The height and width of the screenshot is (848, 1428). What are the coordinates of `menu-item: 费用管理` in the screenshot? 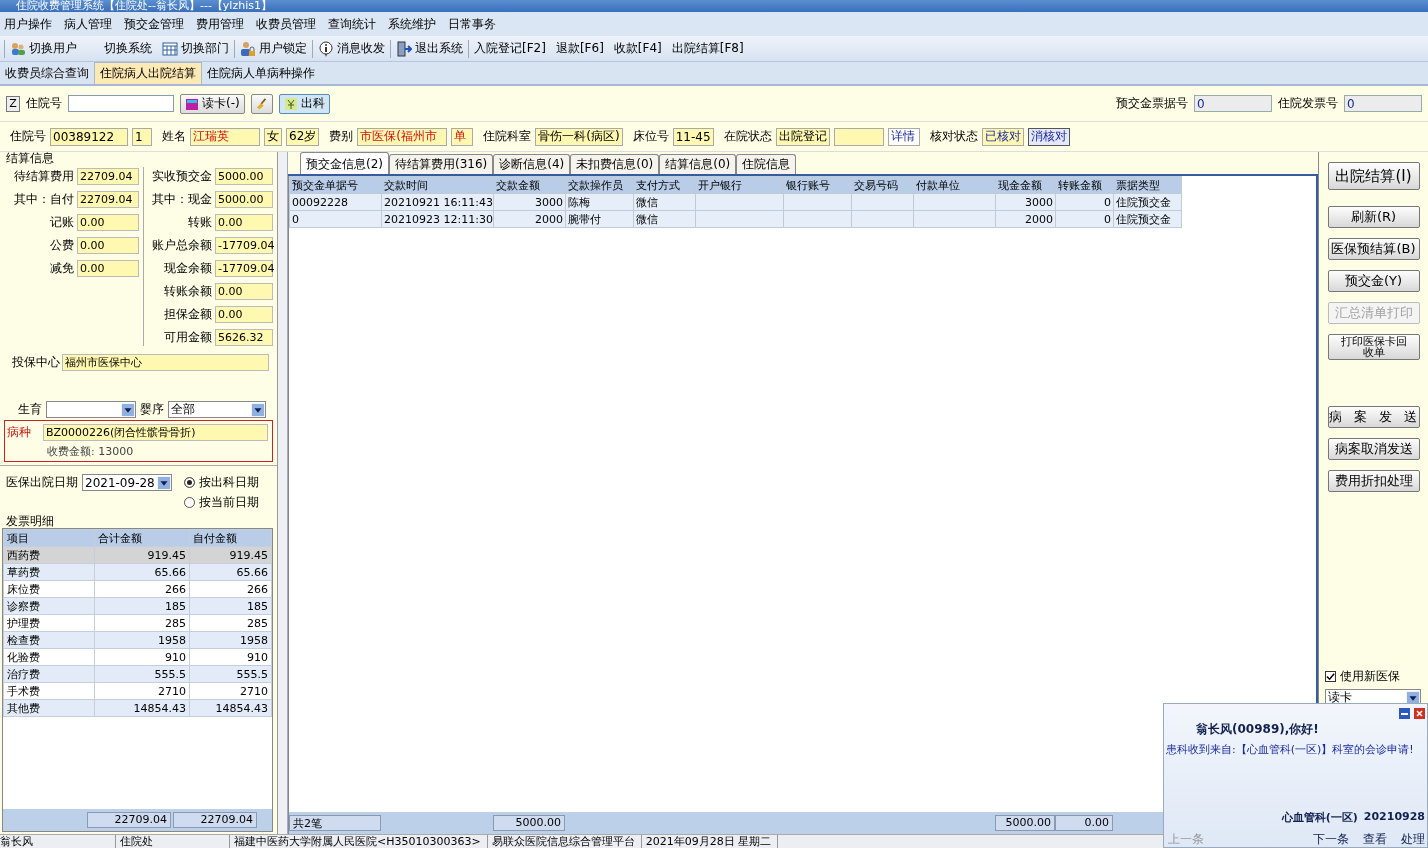 It's located at (222, 24).